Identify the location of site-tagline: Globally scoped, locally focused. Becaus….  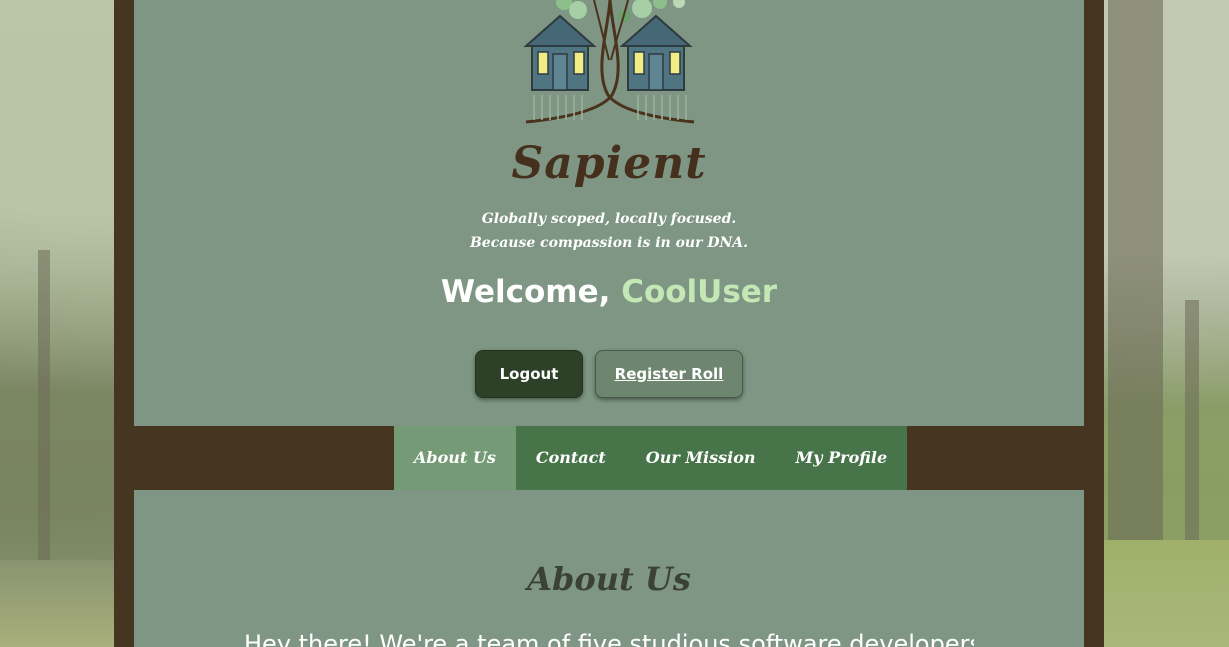
(609, 231).